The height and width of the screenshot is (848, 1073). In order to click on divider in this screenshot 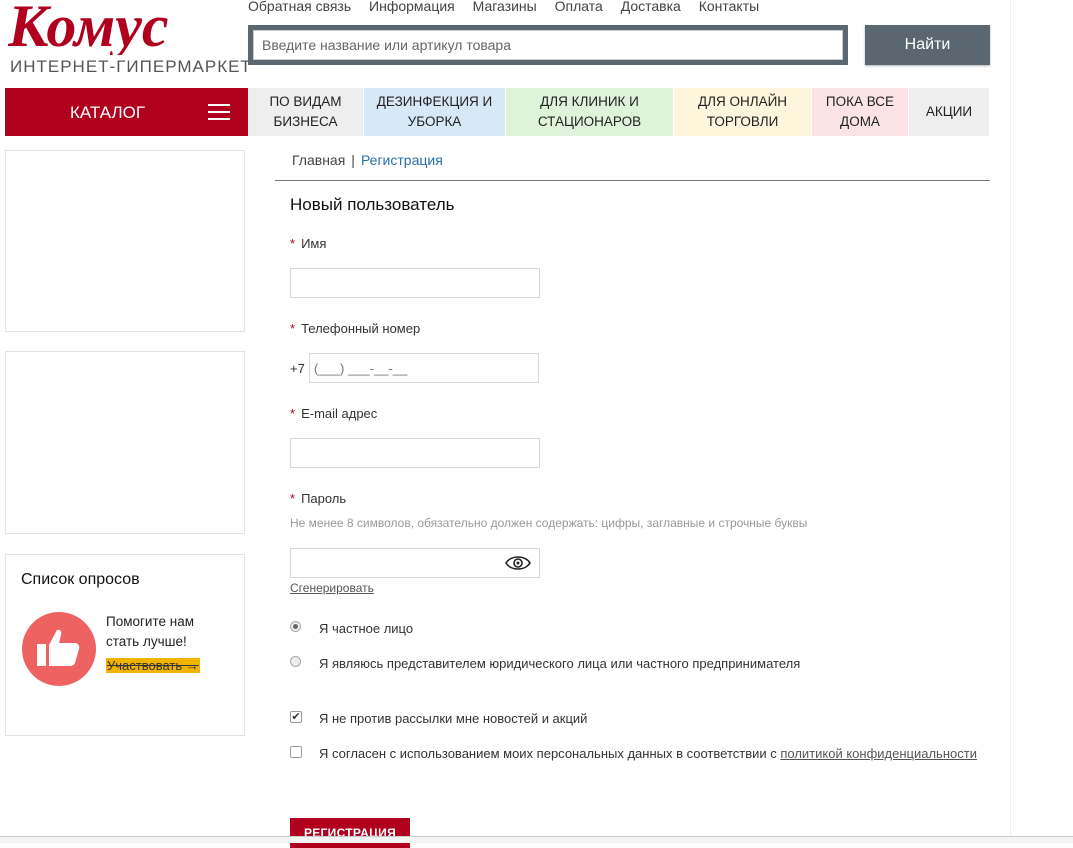, I will do `click(632, 180)`.